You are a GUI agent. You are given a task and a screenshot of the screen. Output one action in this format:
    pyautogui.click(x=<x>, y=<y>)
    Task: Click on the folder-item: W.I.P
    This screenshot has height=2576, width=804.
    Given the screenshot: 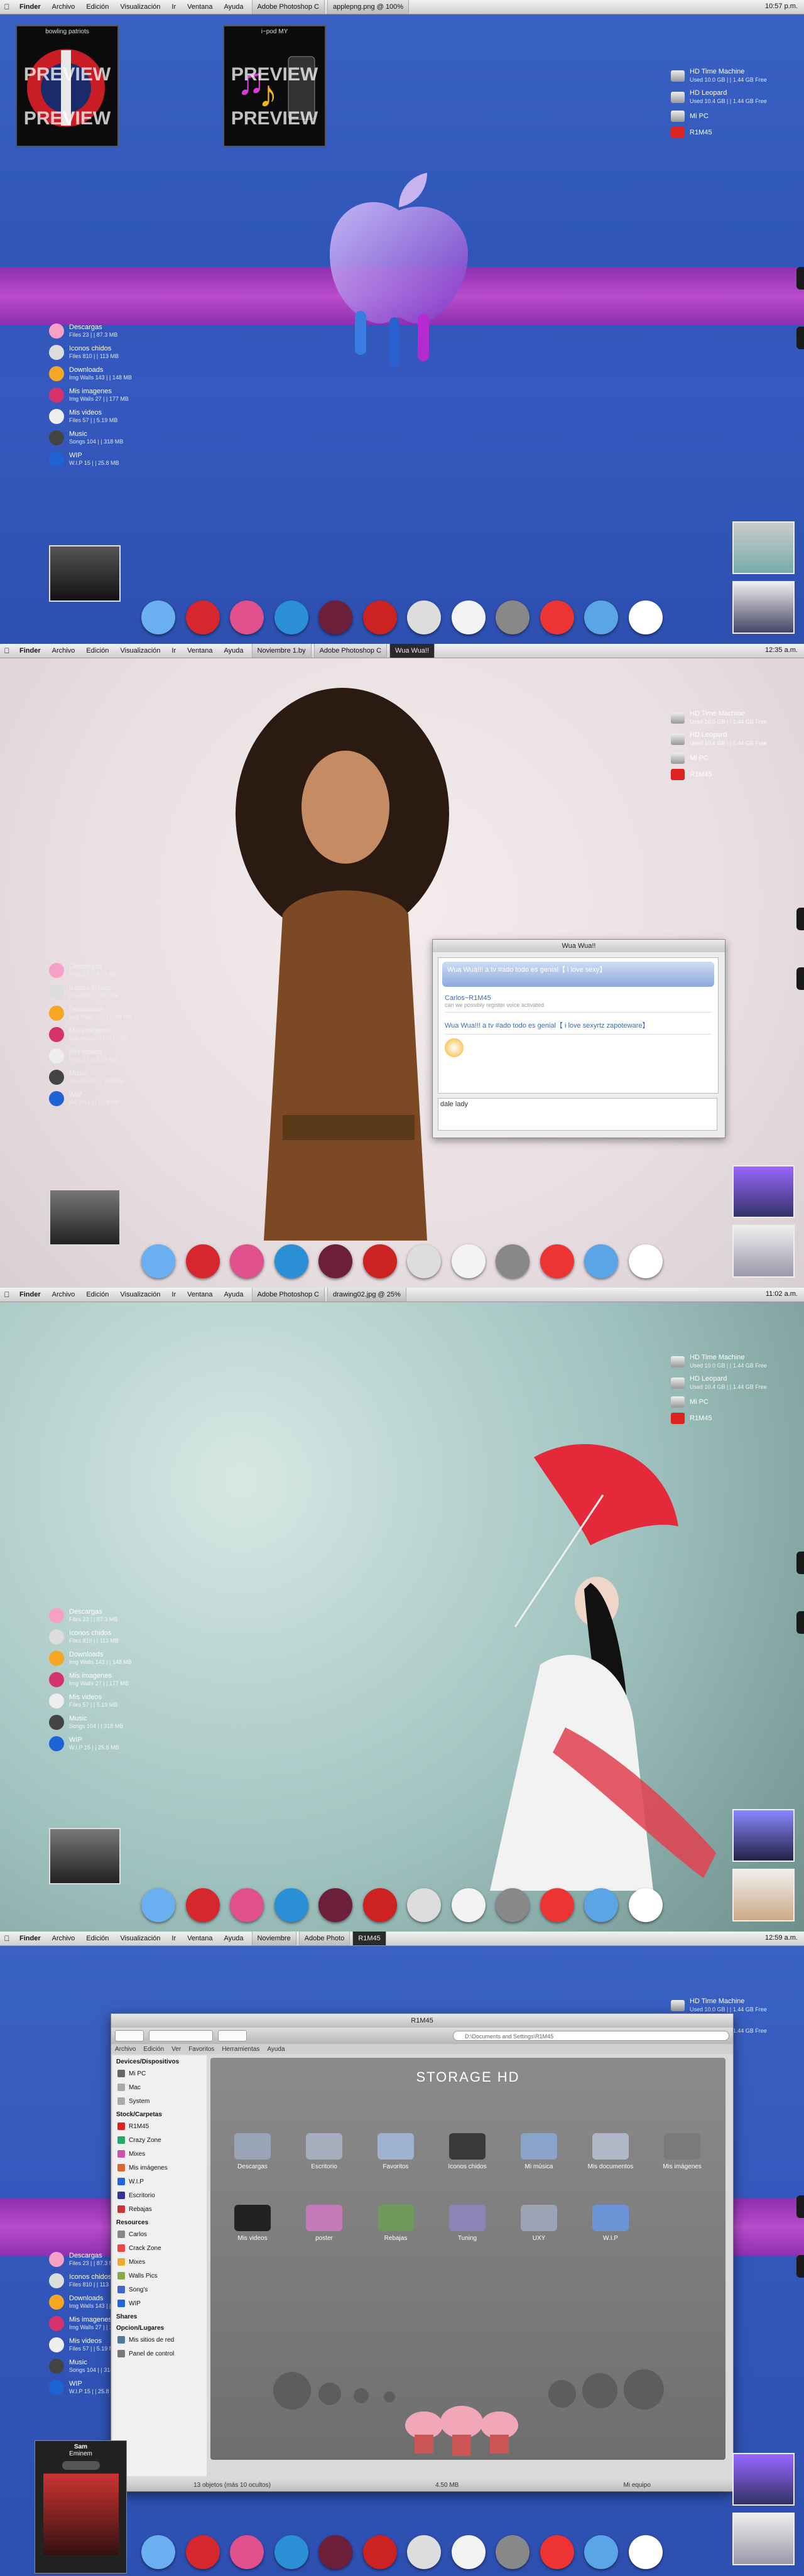 What is the action you would take?
    pyautogui.click(x=611, y=2223)
    